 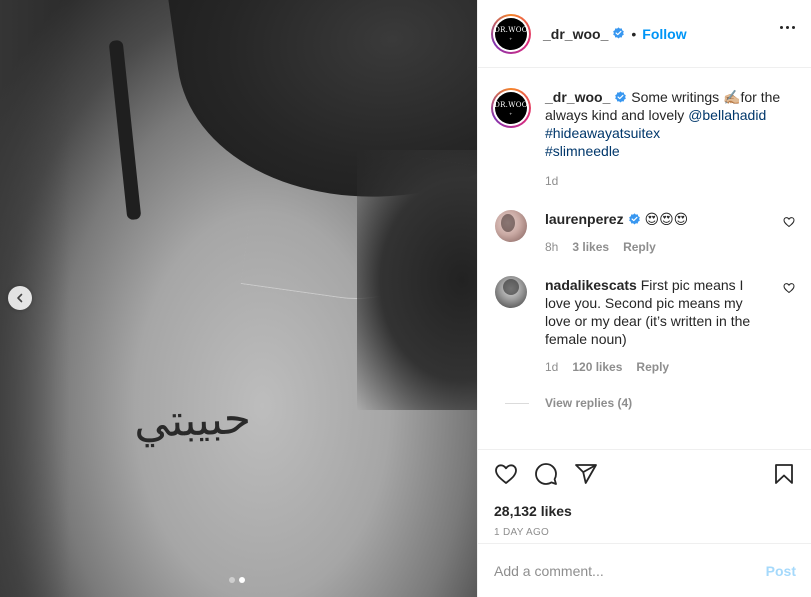 I want to click on comment-meta: 1d 120 likes Reply, so click(x=651, y=367).